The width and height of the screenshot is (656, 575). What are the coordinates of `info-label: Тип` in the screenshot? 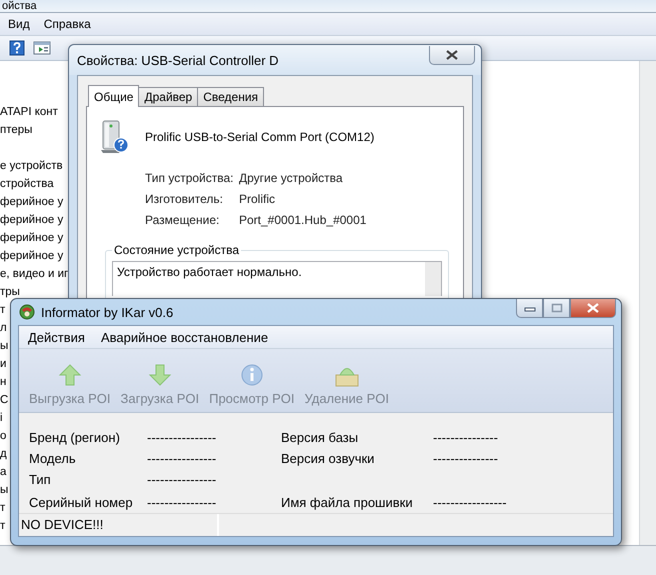 It's located at (40, 479).